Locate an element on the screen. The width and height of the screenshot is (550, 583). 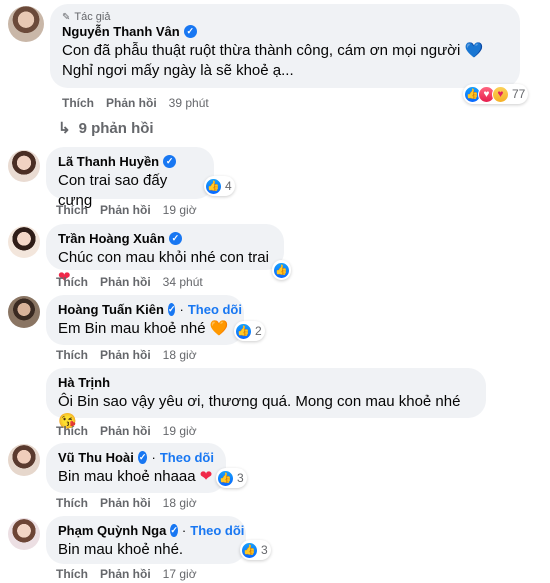
author-tag: ✎ Tác giả is located at coordinates (285, 17).